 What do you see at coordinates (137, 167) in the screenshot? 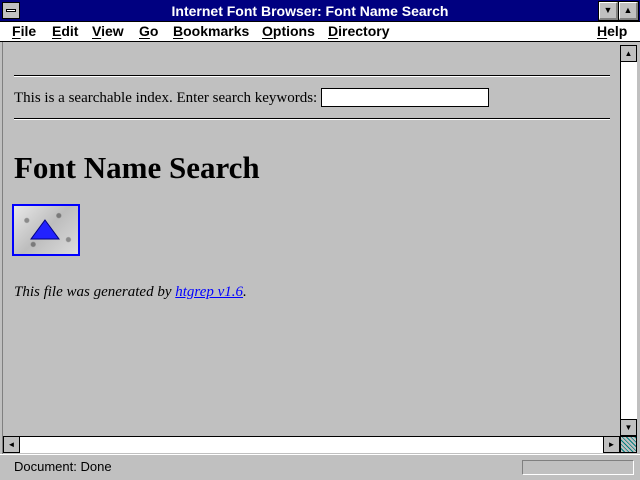
I see `page-title: Font Name Search` at bounding box center [137, 167].